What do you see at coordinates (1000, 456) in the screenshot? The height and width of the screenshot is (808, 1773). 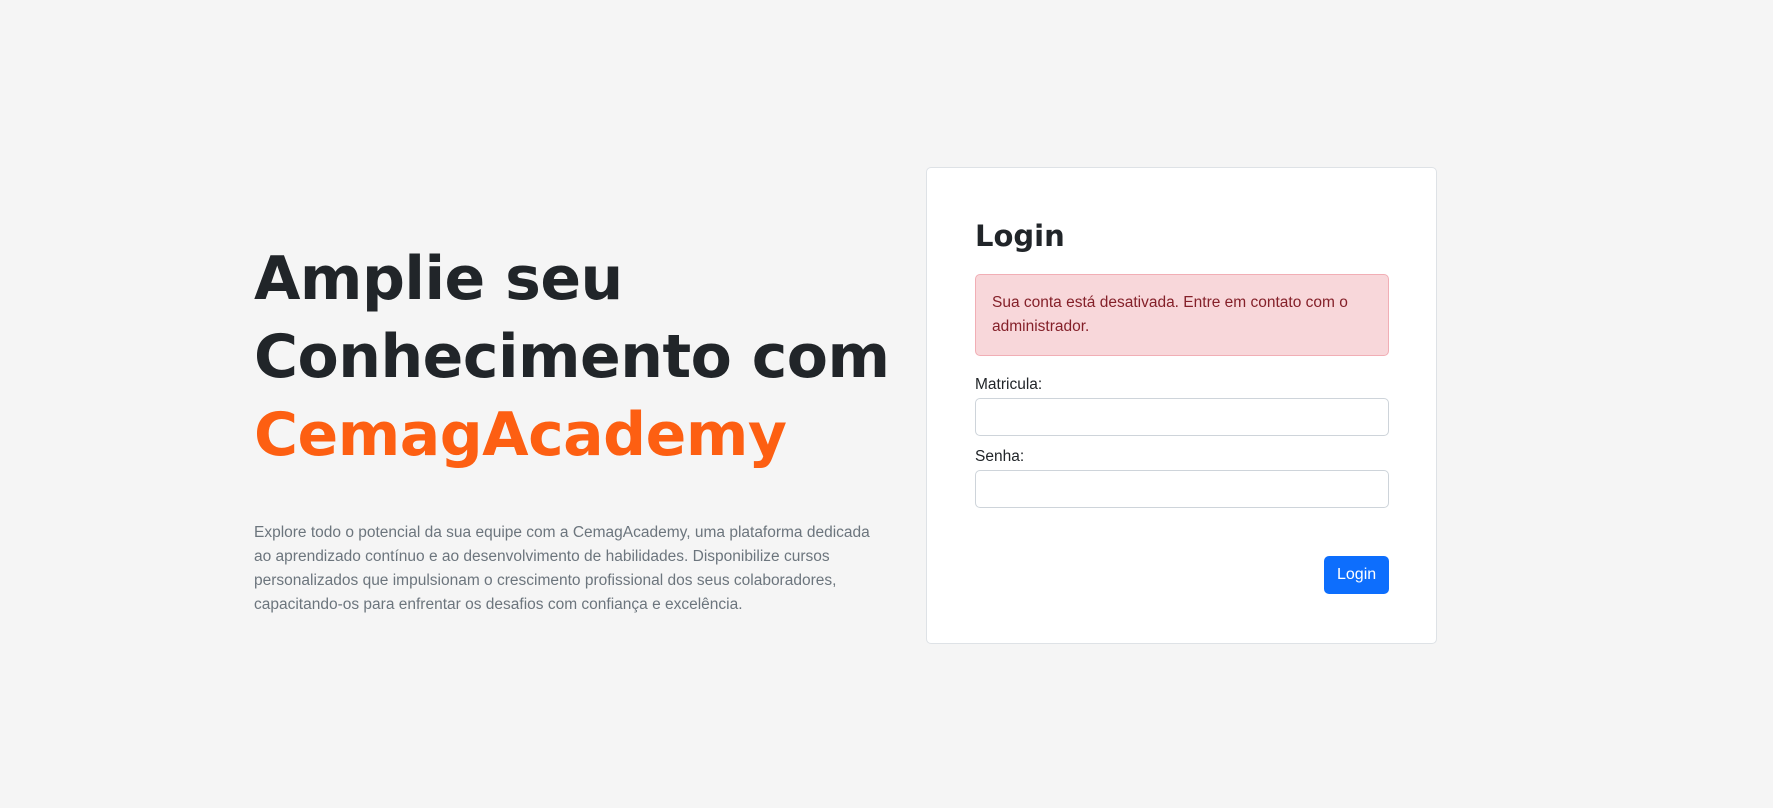 I see `senha-label: Senha:` at bounding box center [1000, 456].